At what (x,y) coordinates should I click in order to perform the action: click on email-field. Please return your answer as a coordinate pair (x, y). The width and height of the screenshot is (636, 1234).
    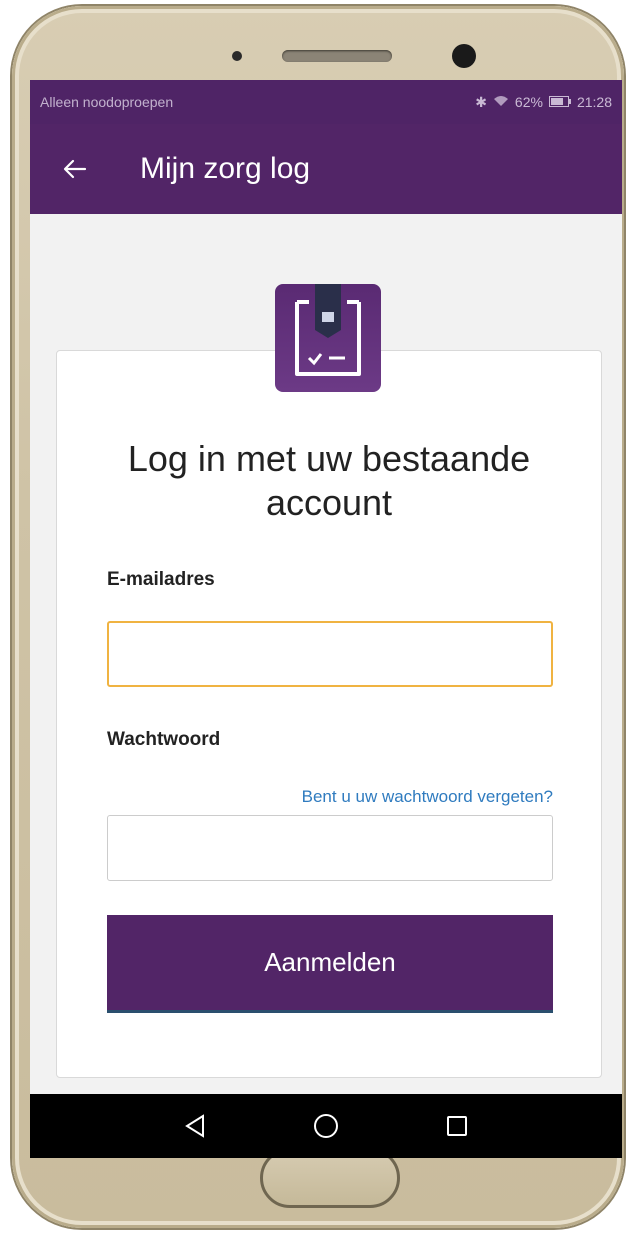
    Looking at the image, I should click on (330, 654).